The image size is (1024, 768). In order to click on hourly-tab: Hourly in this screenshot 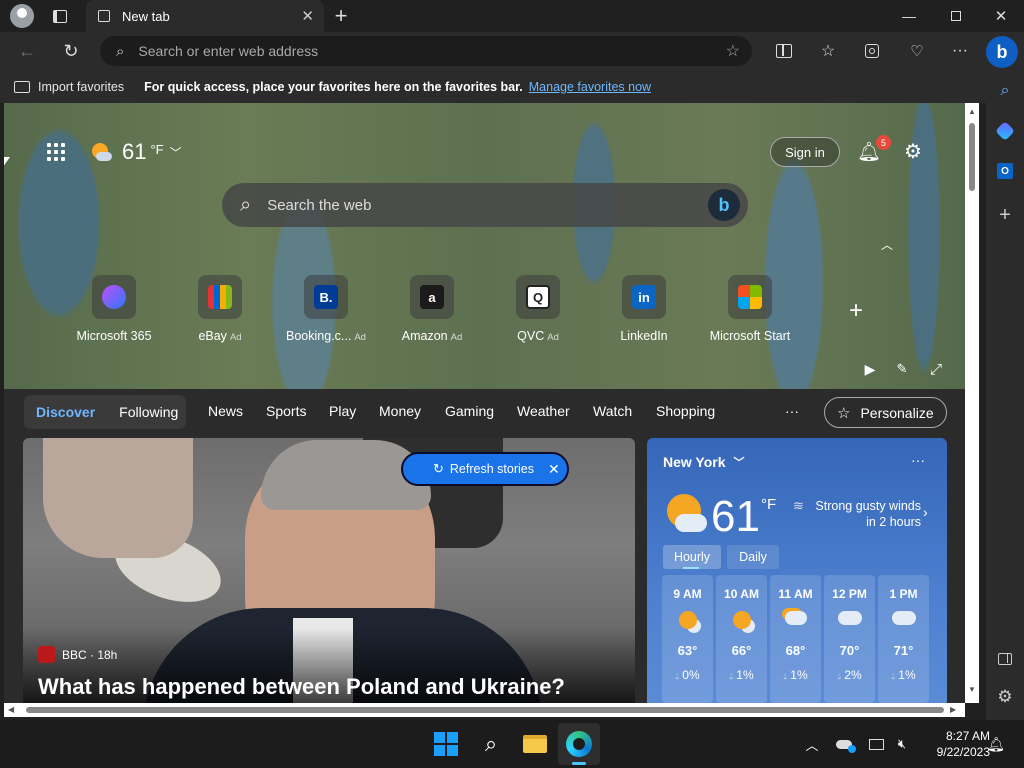, I will do `click(692, 557)`.